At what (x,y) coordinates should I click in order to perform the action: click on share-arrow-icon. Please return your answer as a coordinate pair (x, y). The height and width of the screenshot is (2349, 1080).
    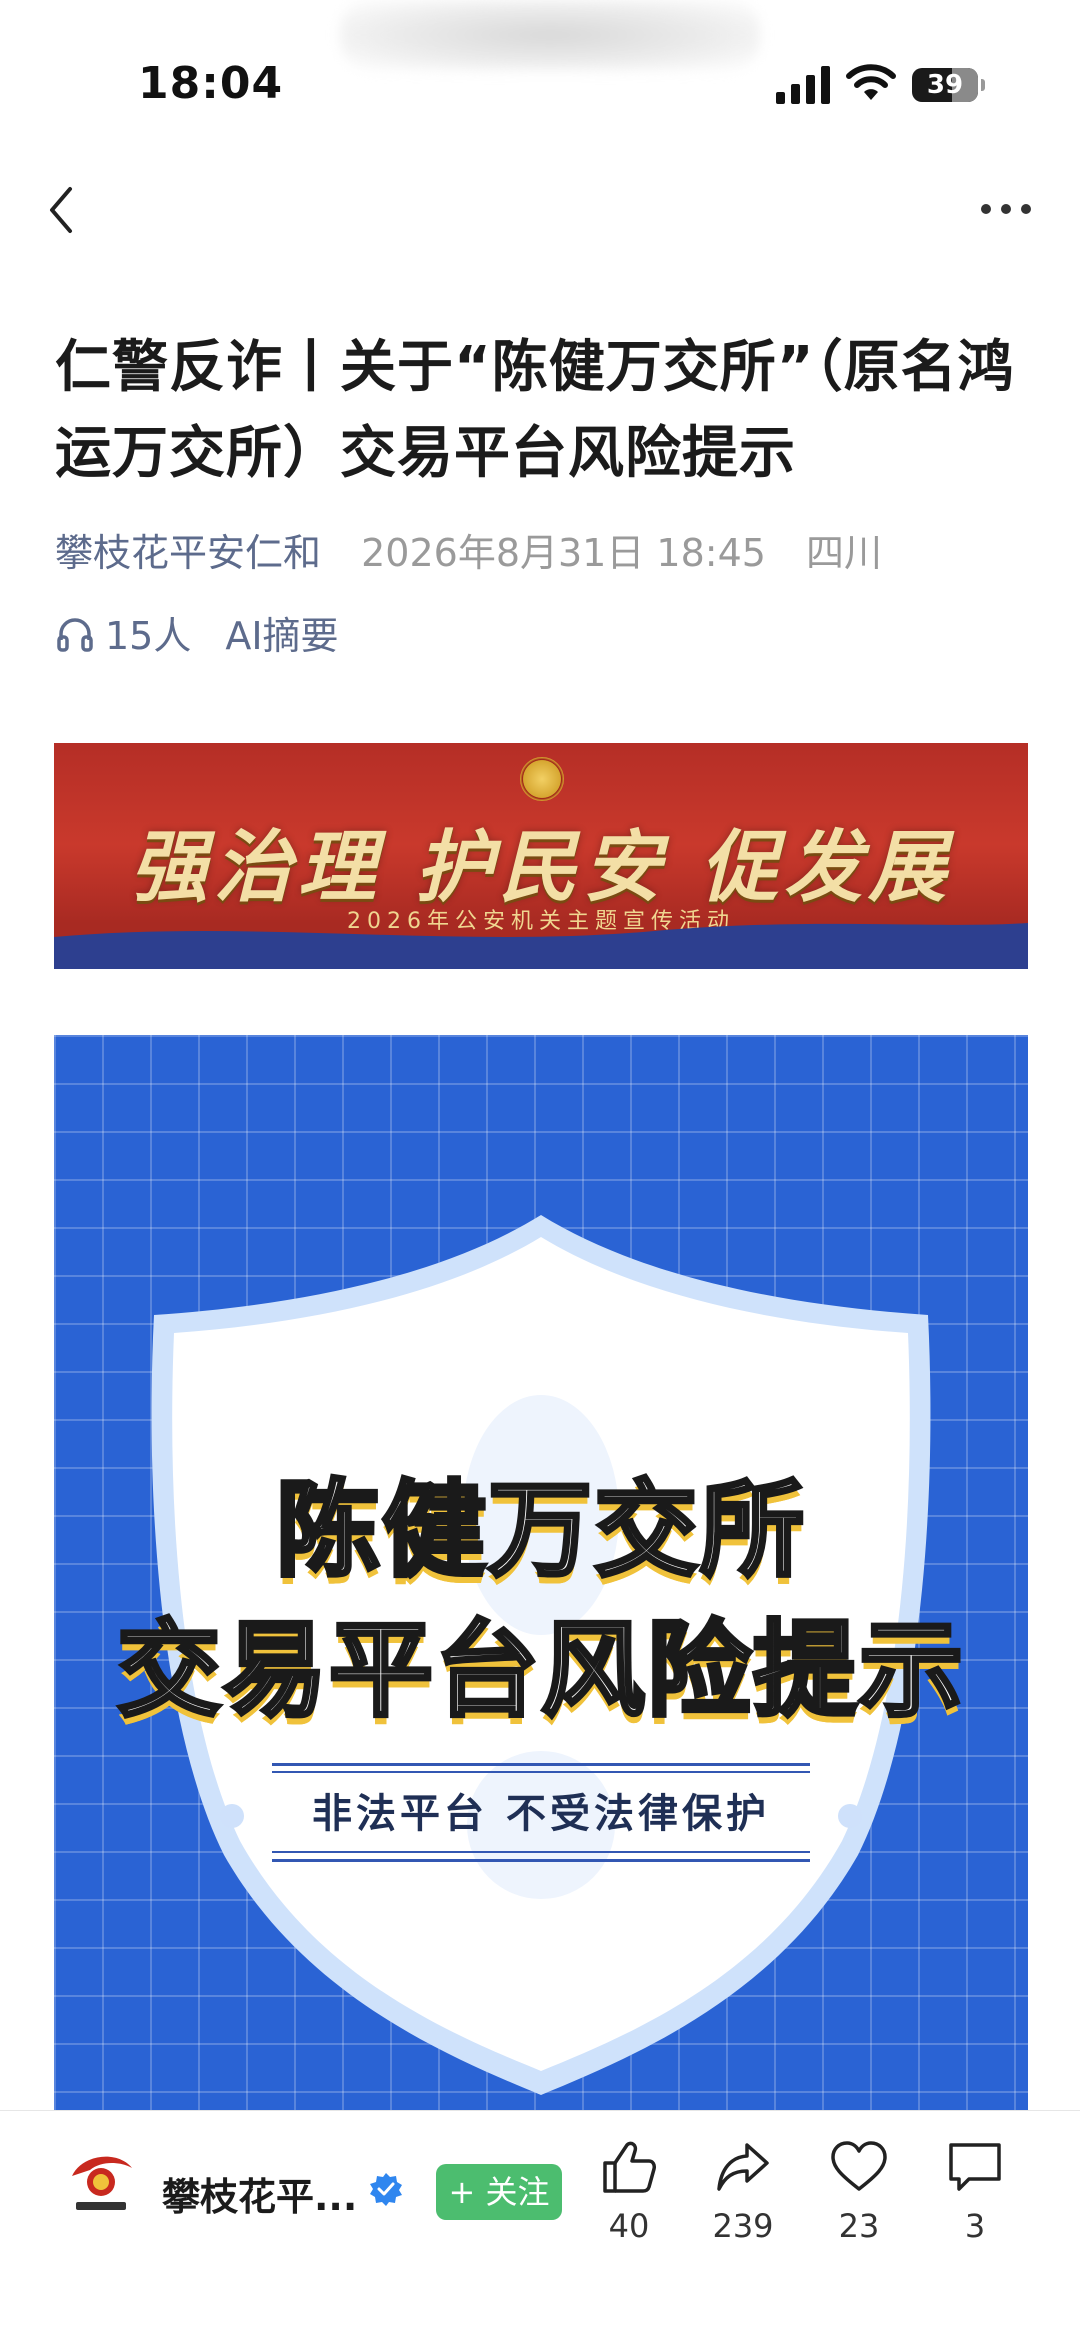
    Looking at the image, I should click on (743, 2167).